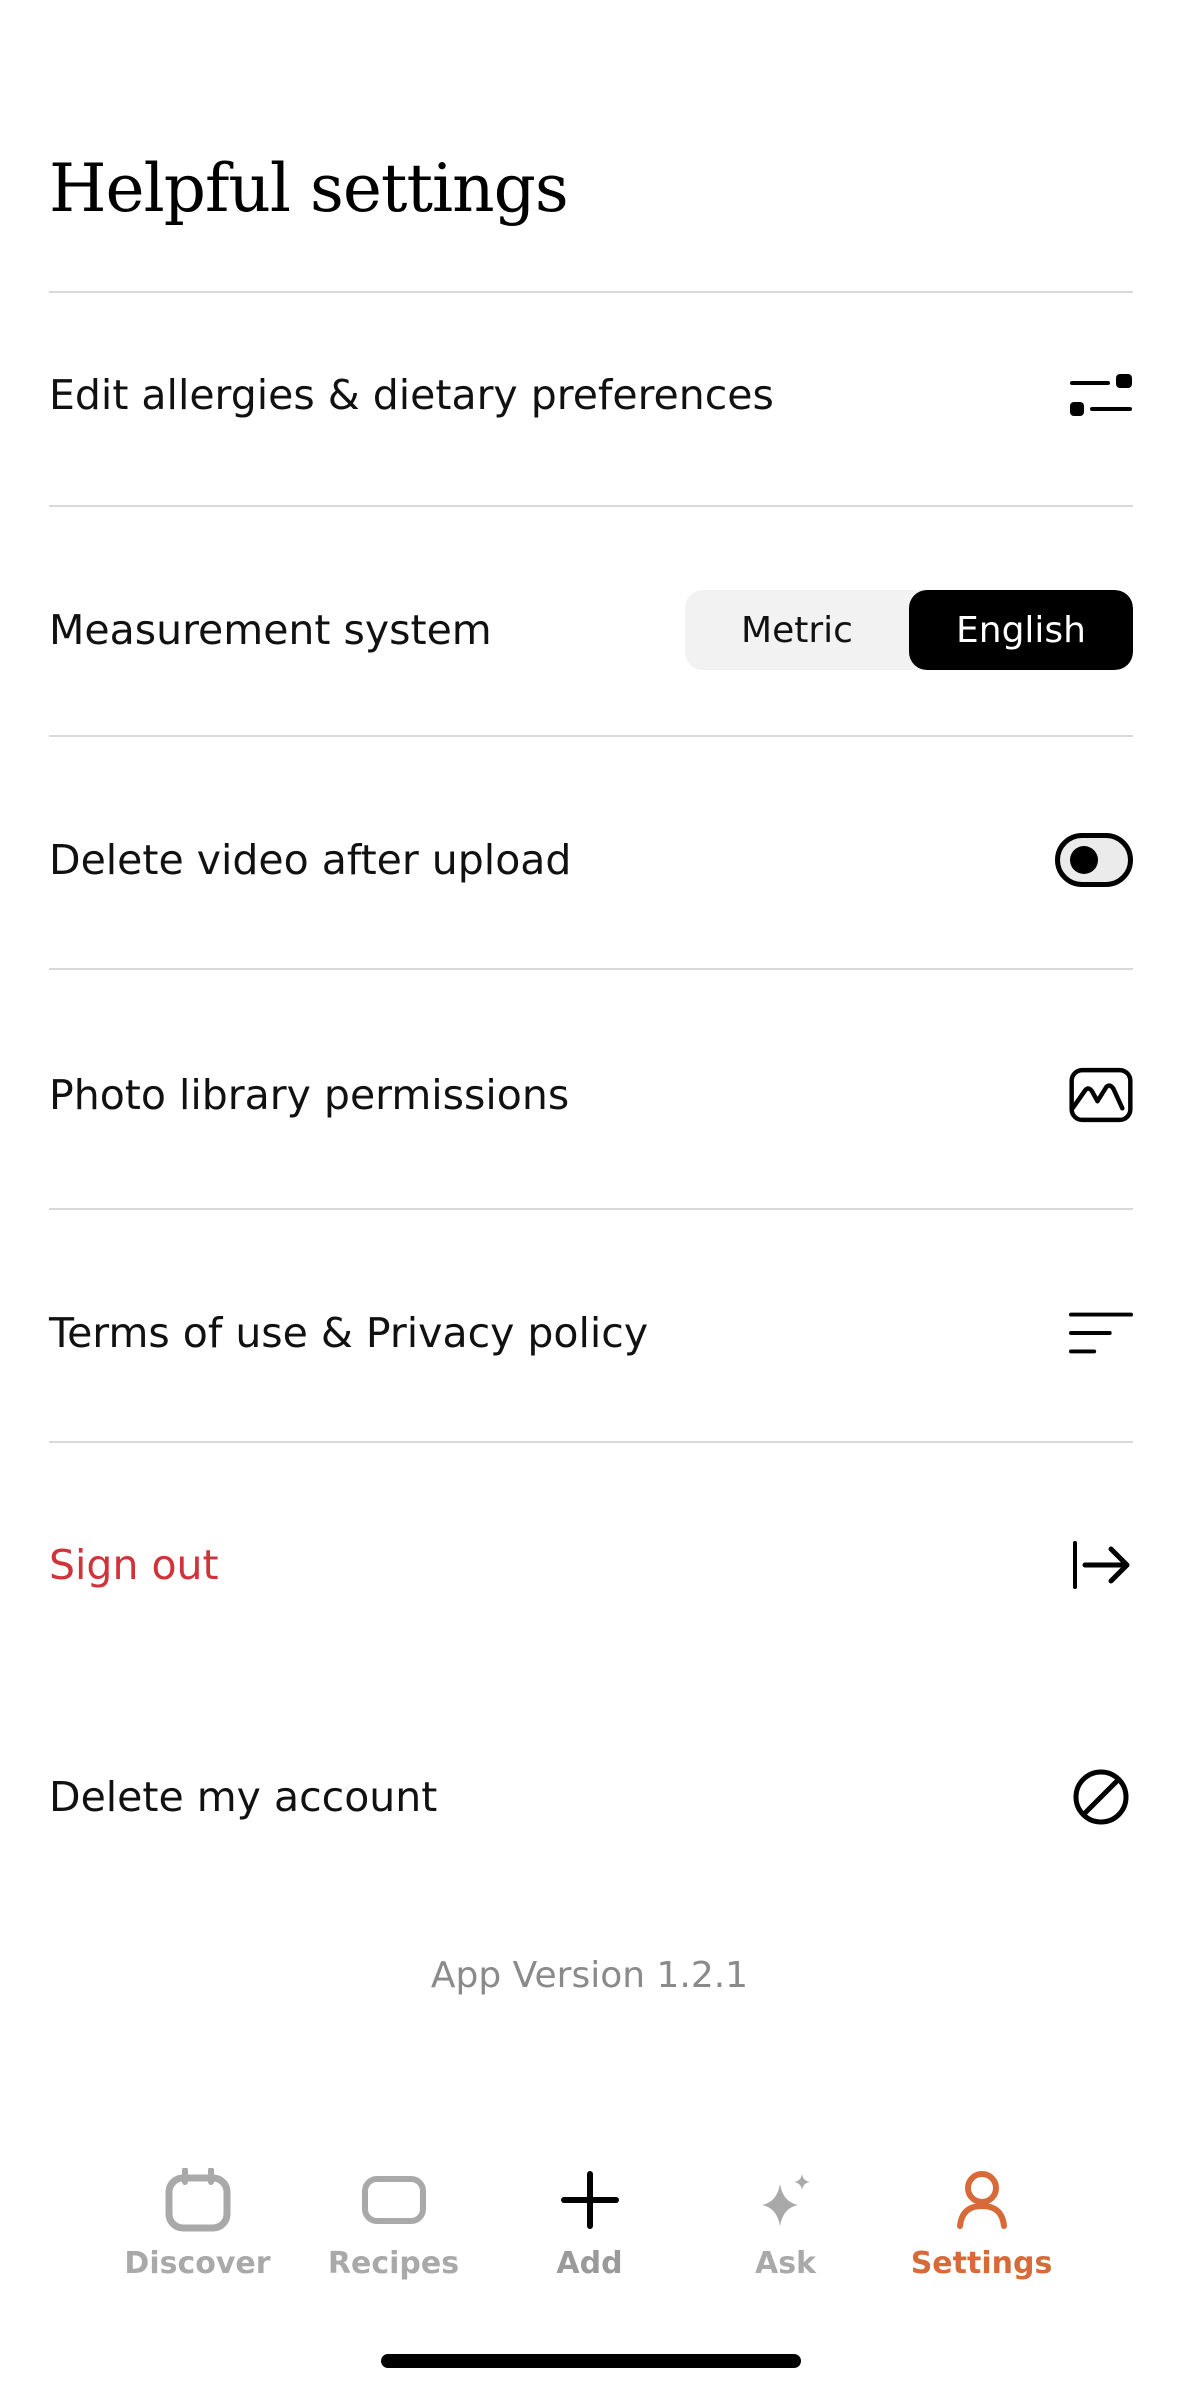 This screenshot has height=2396, width=1179. I want to click on plus-icon, so click(590, 2200).